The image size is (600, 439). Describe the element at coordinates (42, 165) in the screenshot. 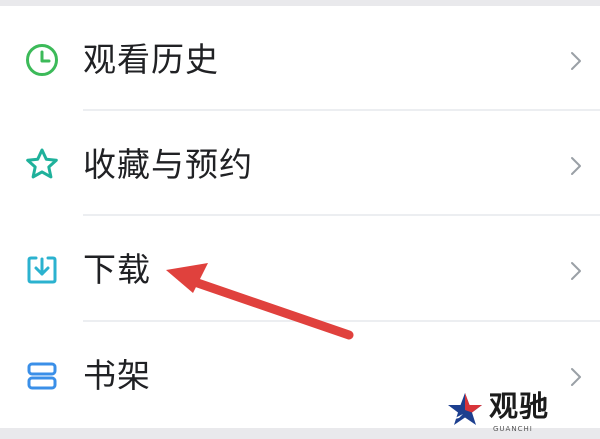

I see `star-icon` at that location.